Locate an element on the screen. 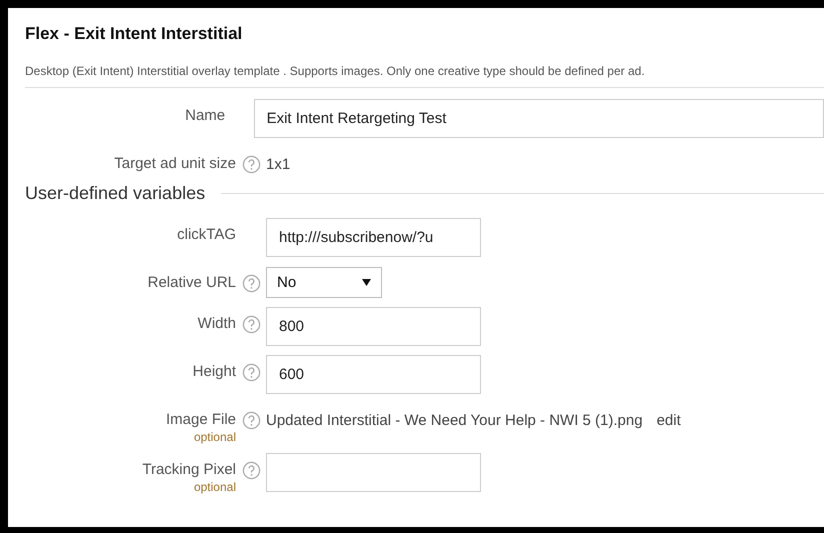 Image resolution: width=824 pixels, height=533 pixels. text-field is located at coordinates (373, 472).